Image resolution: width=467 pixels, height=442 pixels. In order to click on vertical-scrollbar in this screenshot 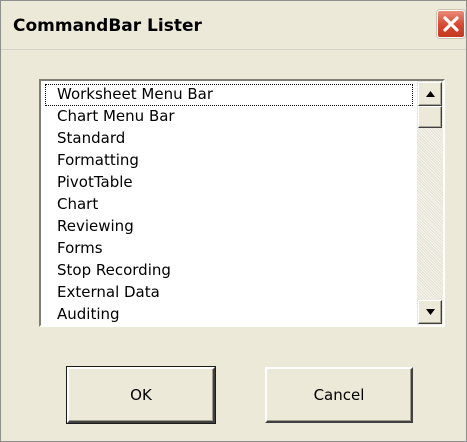, I will do `click(430, 203)`.